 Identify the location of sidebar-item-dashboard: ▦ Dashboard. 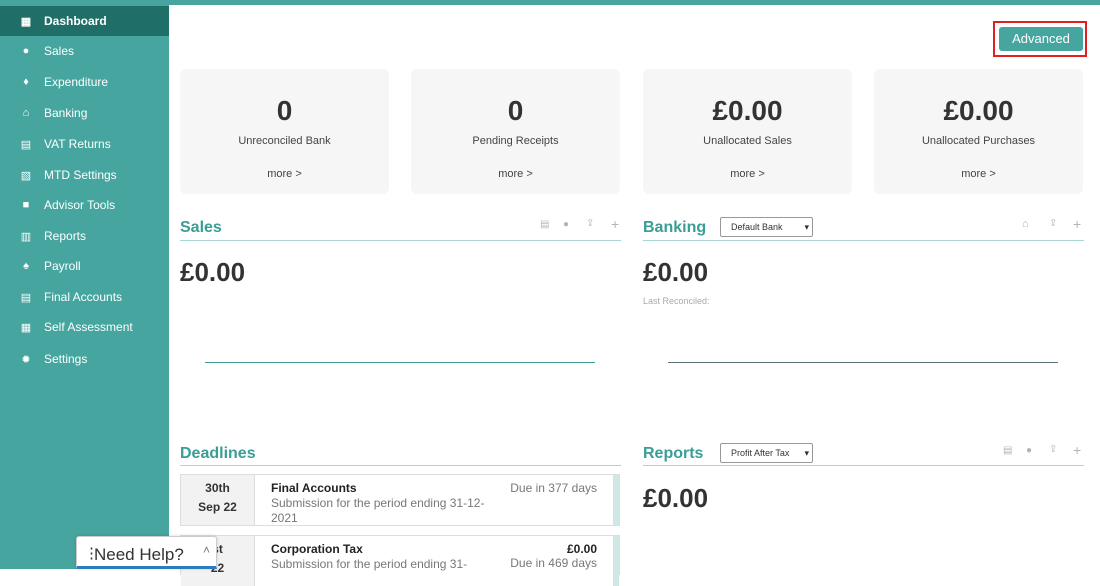
(84, 21).